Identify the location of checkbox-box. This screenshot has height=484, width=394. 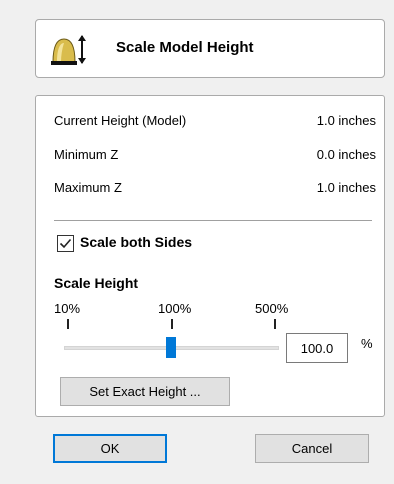
(65, 243).